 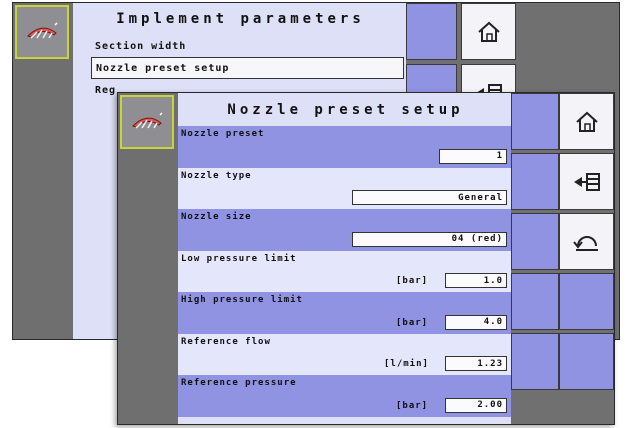 I want to click on param-label: Reference flow, so click(x=226, y=341).